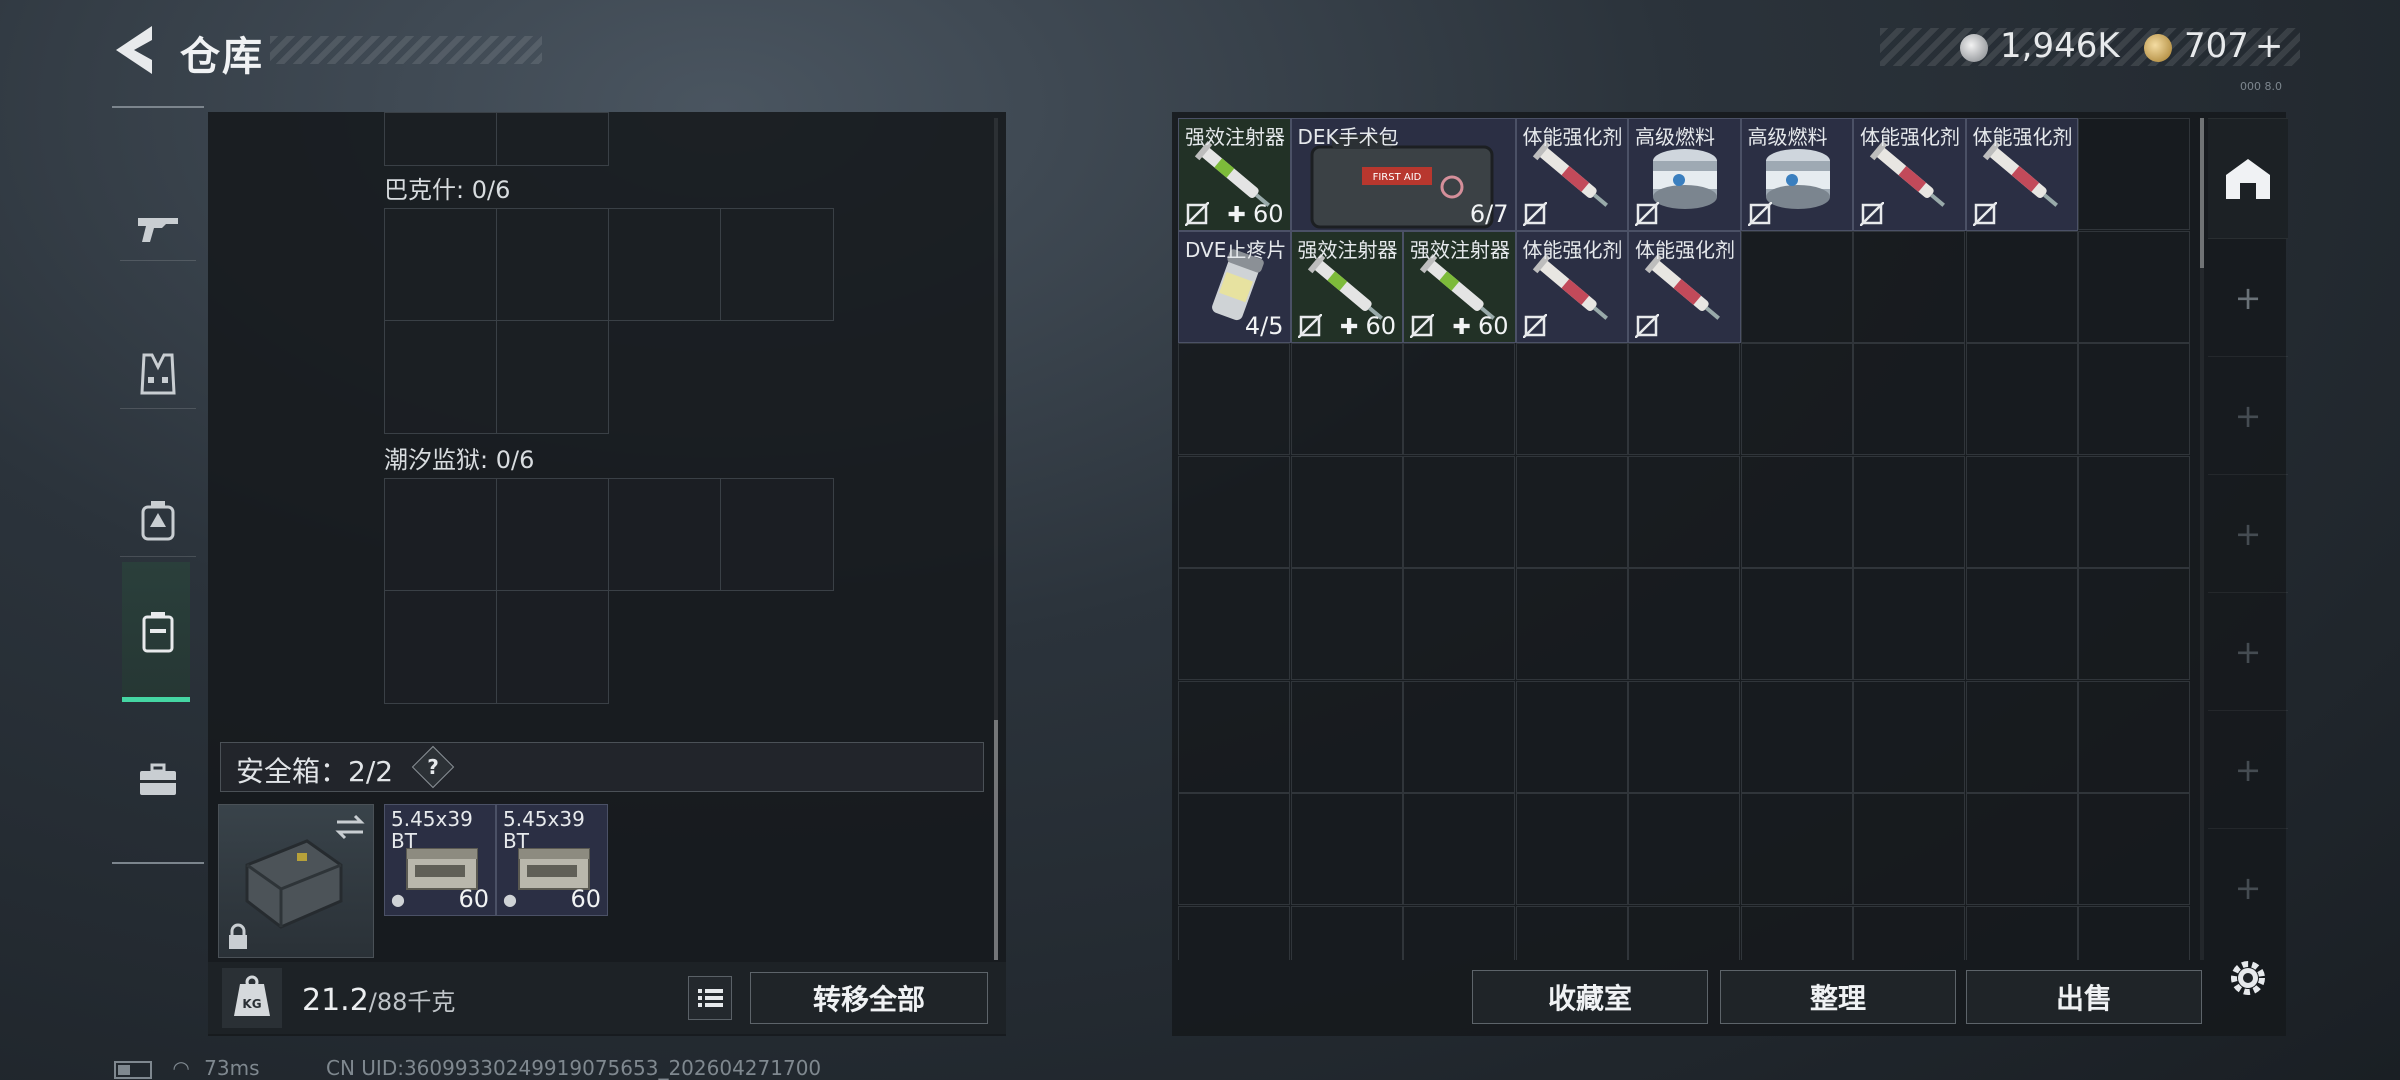 This screenshot has width=2400, height=1080. I want to click on nav-item-briefcase, so click(158, 780).